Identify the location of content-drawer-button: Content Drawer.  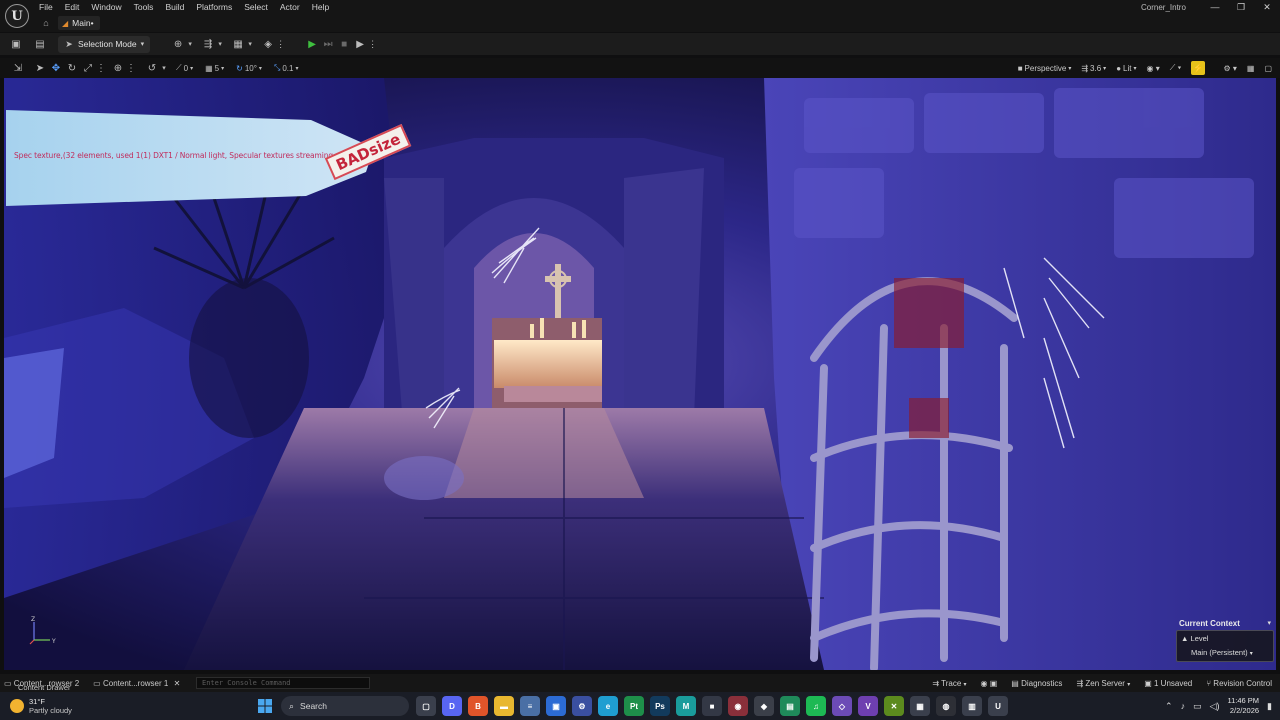
(44, 687).